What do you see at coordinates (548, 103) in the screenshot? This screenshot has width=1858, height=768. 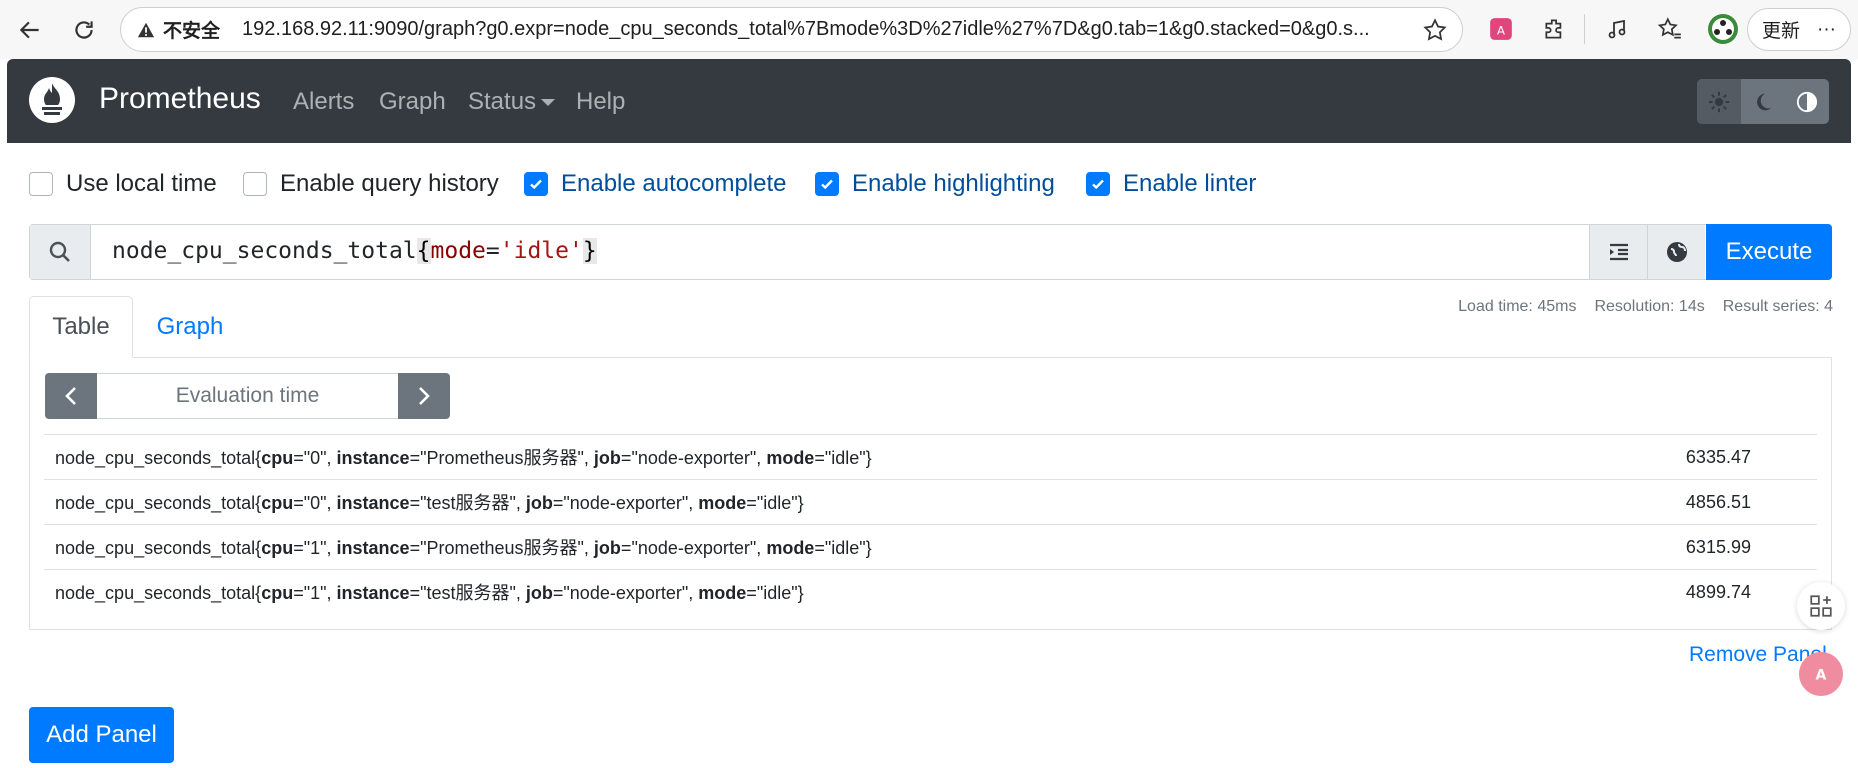 I see `chevron-down-icon` at bounding box center [548, 103].